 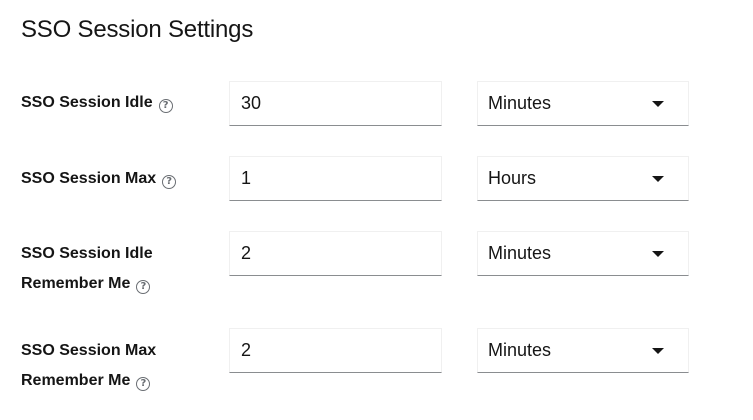 I want to click on sso-session-idle-label-text: SSO Session Idle, so click(x=87, y=102).